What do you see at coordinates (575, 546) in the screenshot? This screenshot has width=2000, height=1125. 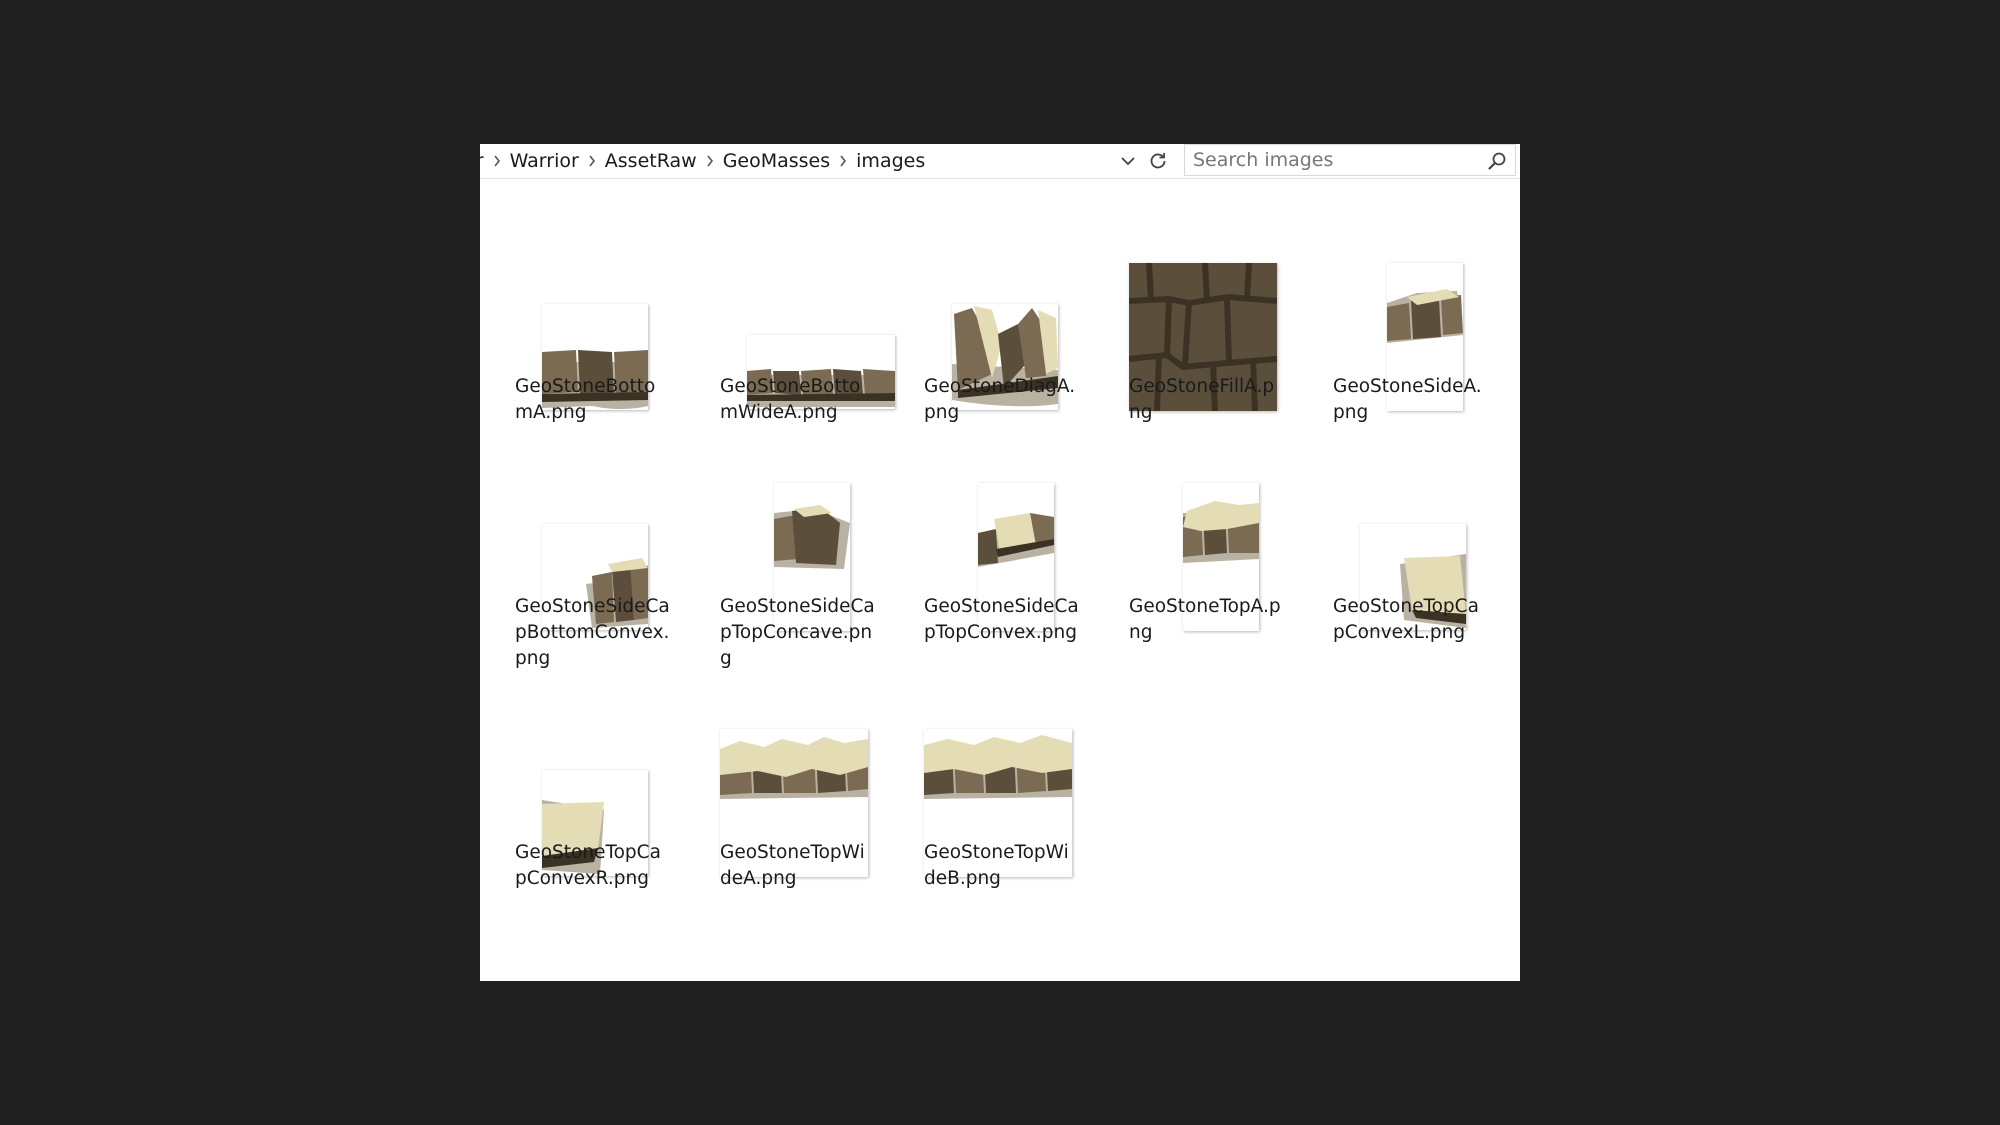 I see `file-item: GeoStoneSideCapBottomConvex.png` at bounding box center [575, 546].